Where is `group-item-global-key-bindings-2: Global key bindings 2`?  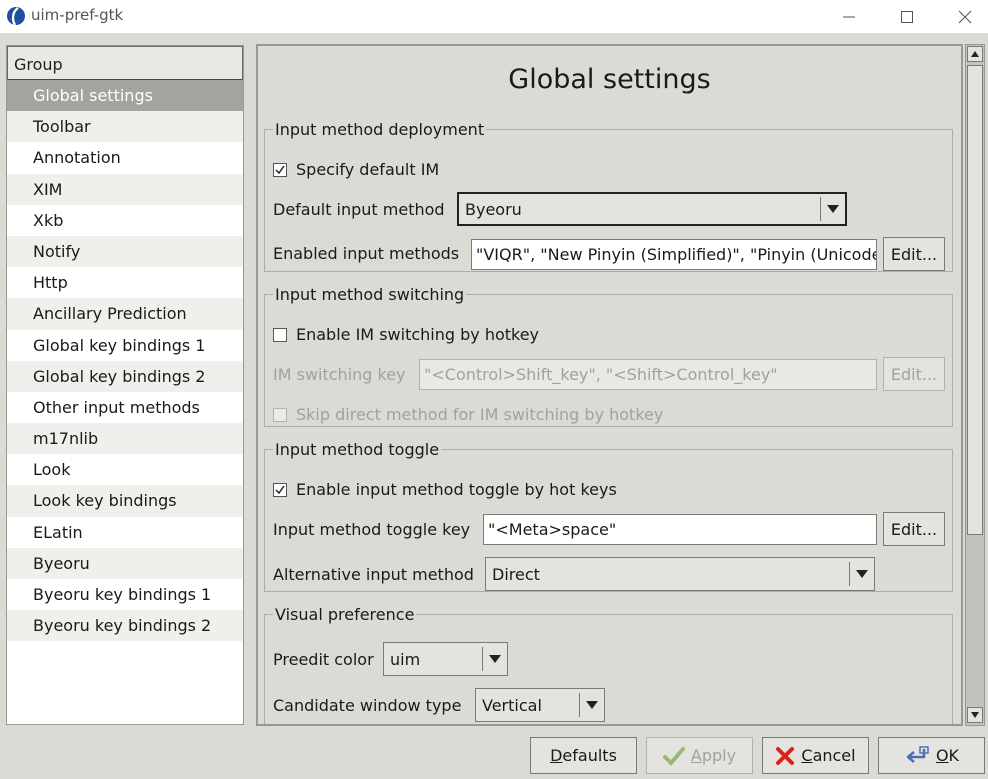
group-item-global-key-bindings-2: Global key bindings 2 is located at coordinates (125, 376).